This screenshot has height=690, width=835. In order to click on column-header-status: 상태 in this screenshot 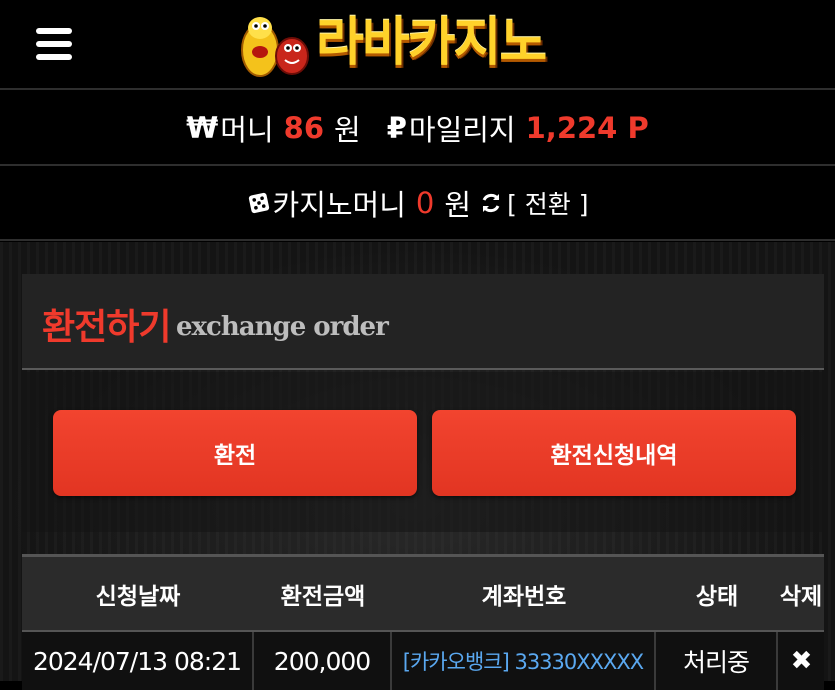, I will do `click(717, 596)`.